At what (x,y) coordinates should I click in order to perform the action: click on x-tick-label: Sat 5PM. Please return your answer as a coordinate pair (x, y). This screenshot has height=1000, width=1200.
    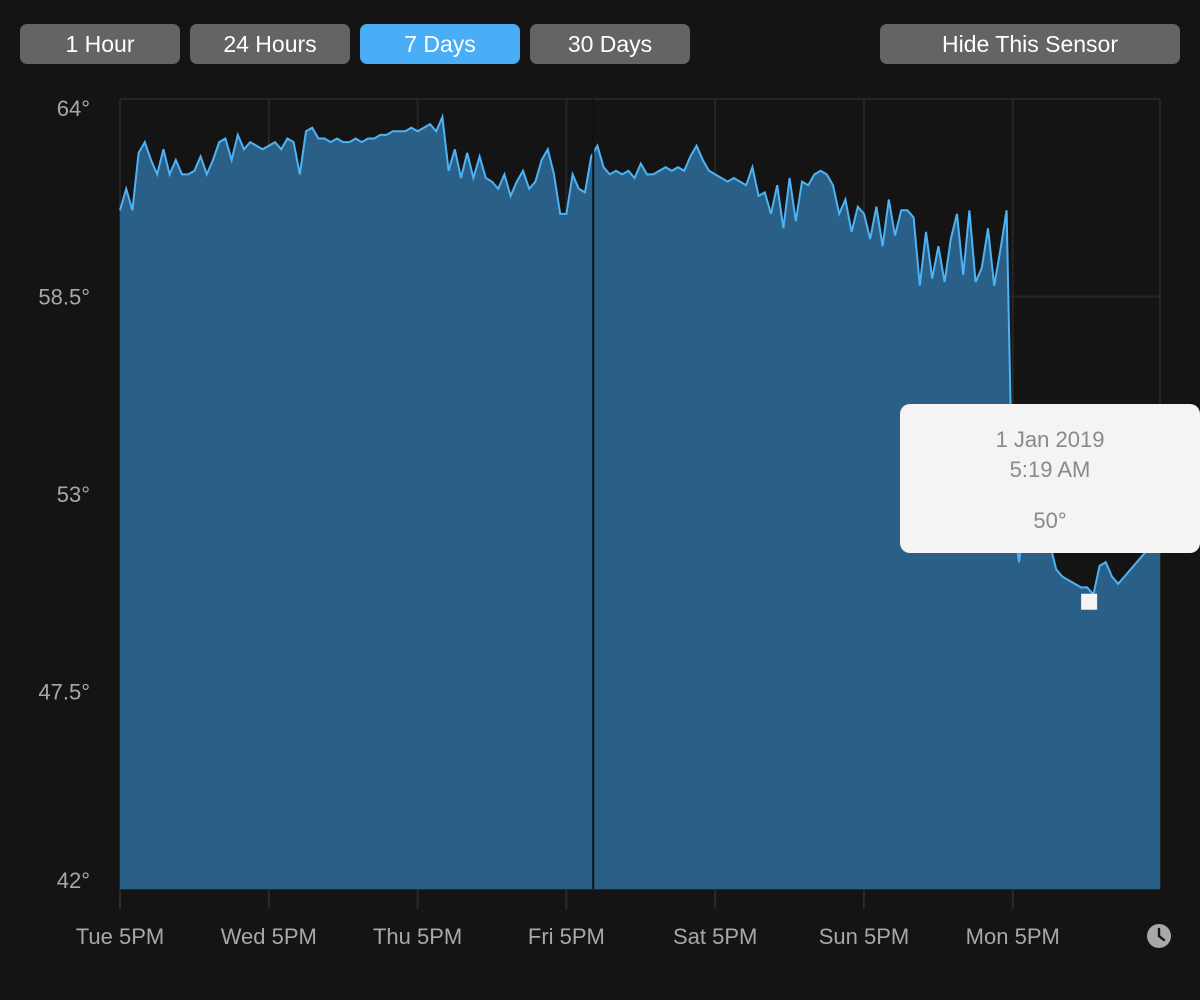
    Looking at the image, I should click on (715, 936).